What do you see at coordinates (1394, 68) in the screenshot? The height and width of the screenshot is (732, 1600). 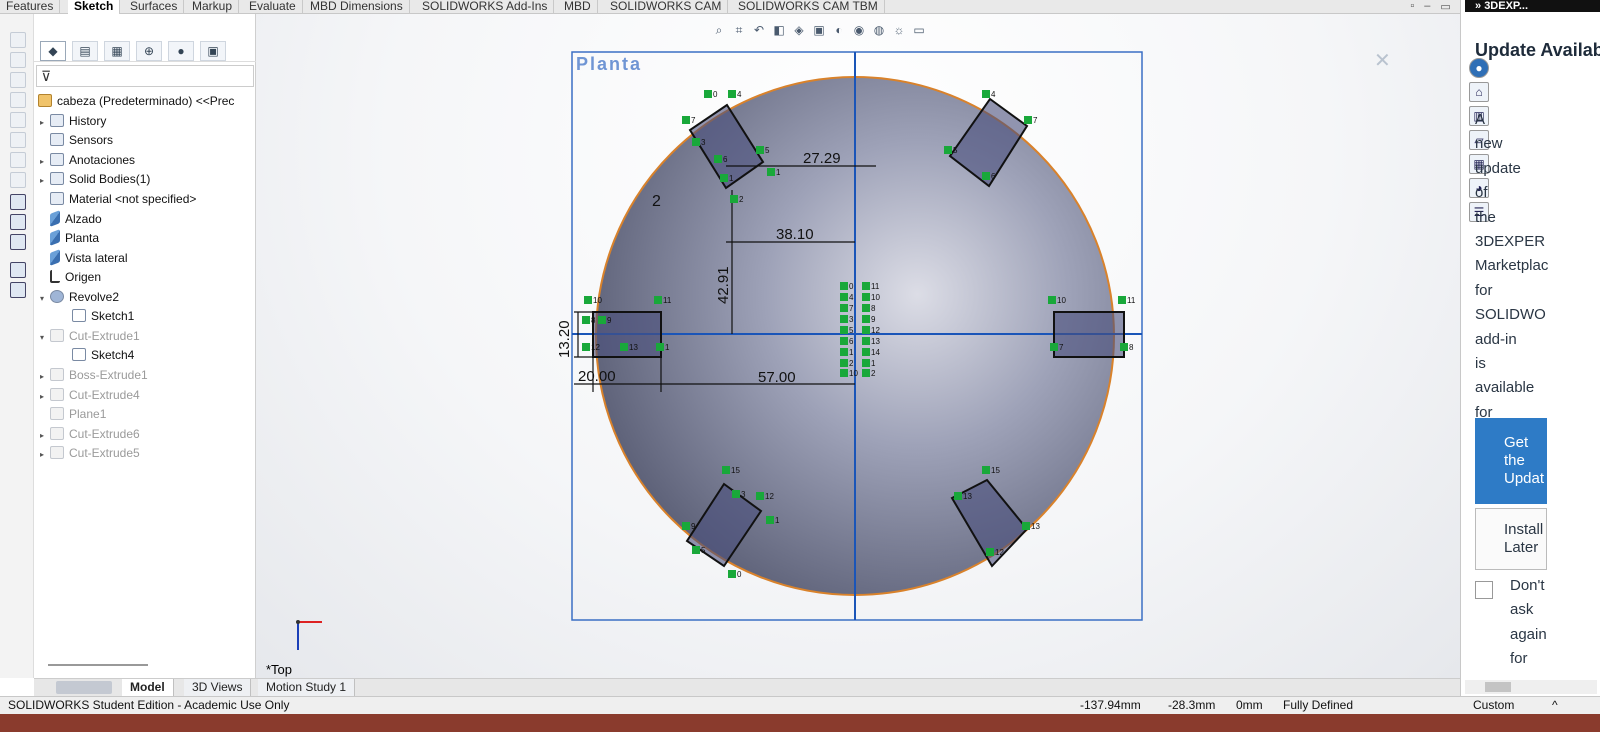 I see `confirmation-corner-icon: ✕` at bounding box center [1394, 68].